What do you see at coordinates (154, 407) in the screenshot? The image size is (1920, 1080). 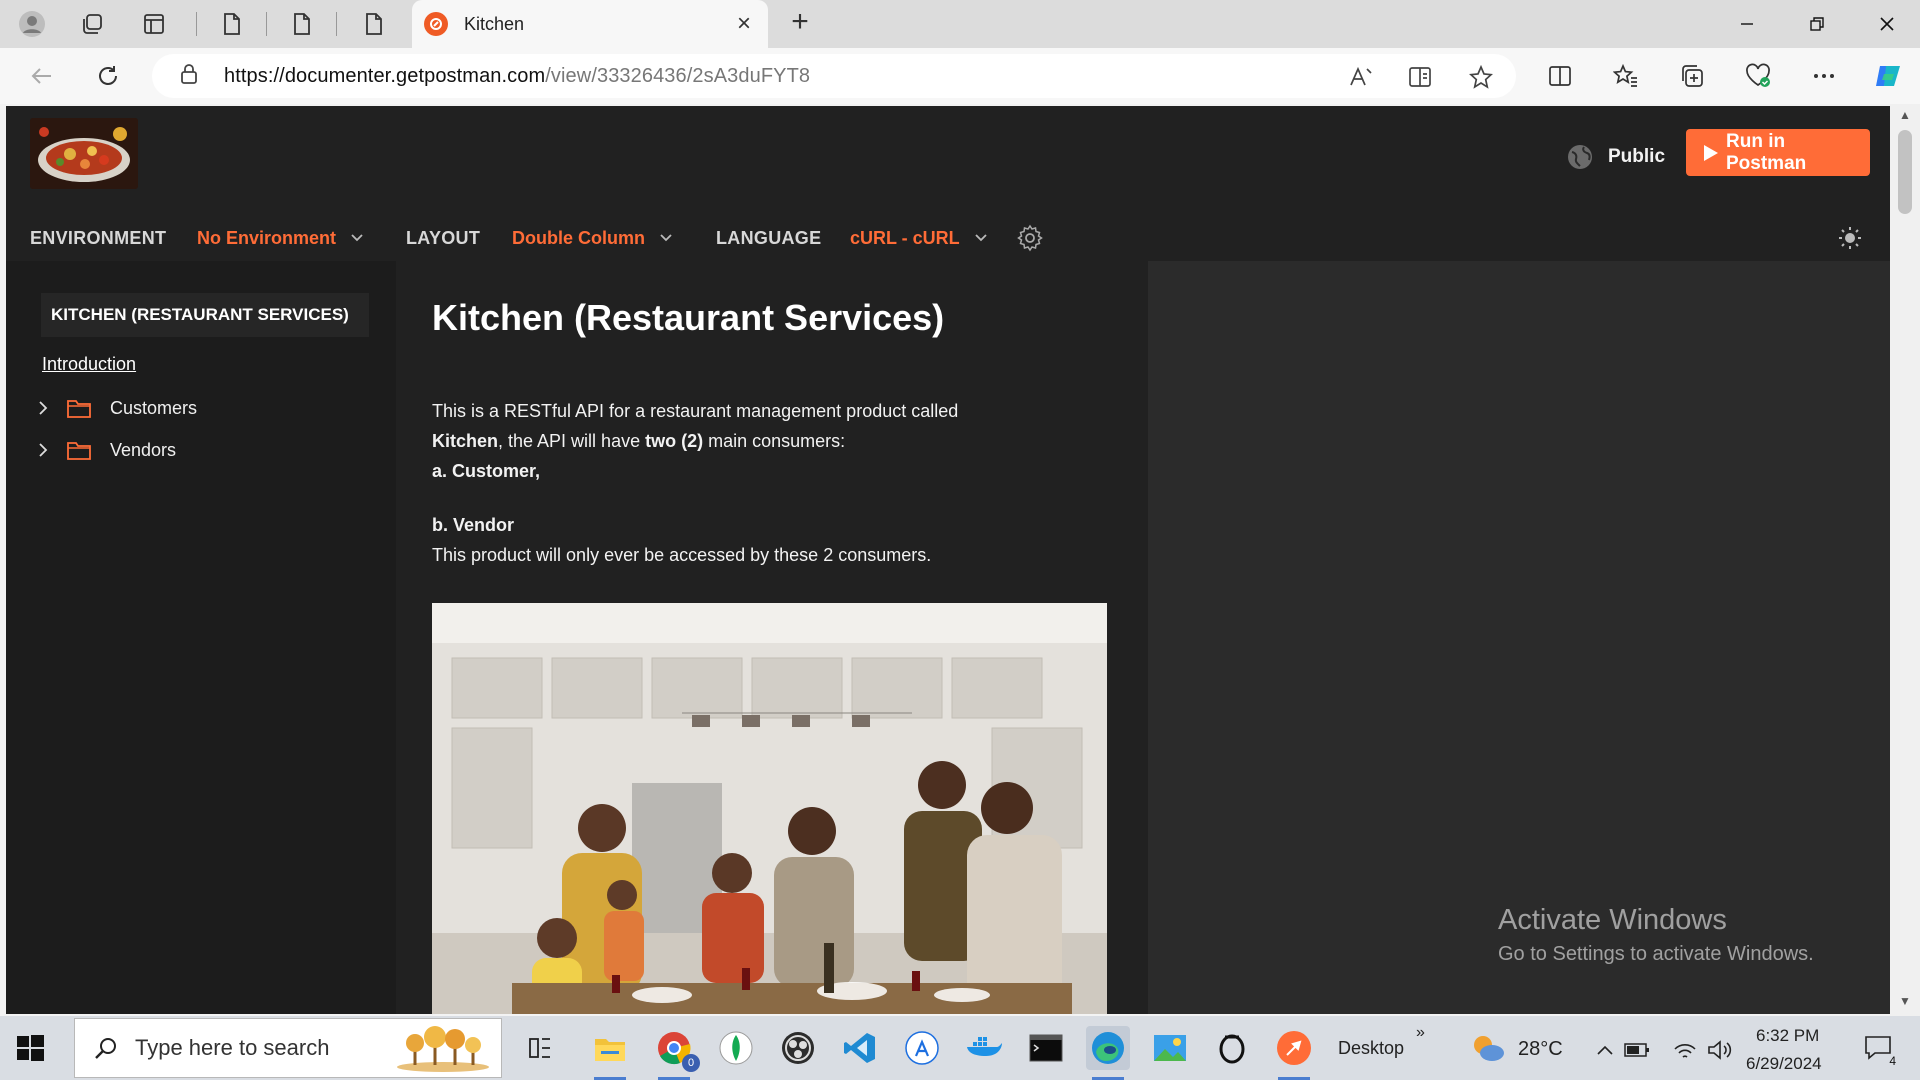 I see `sidebar-item-label: Customers` at bounding box center [154, 407].